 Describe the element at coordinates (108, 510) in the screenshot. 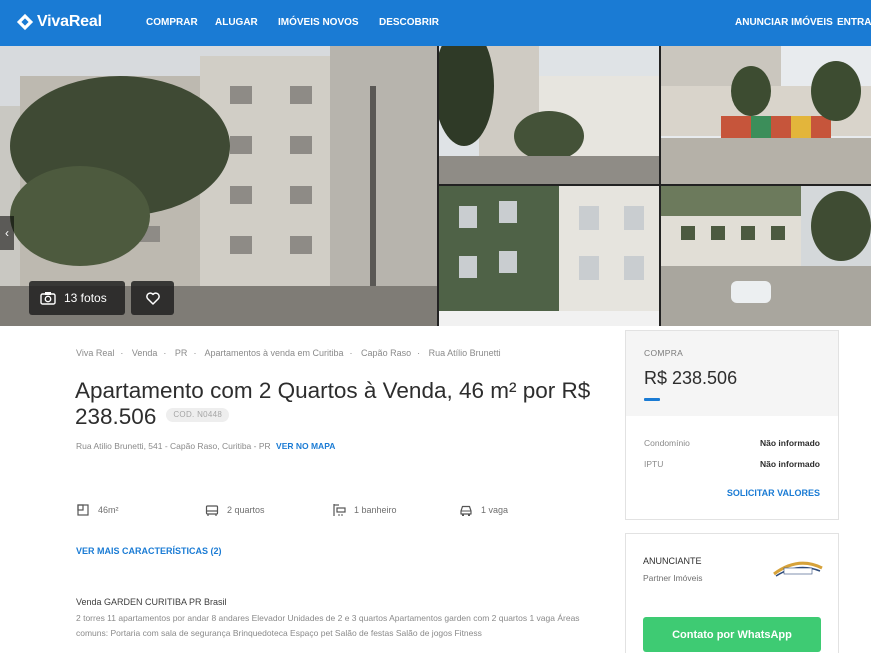

I see `feature-area-label: 46m²` at that location.